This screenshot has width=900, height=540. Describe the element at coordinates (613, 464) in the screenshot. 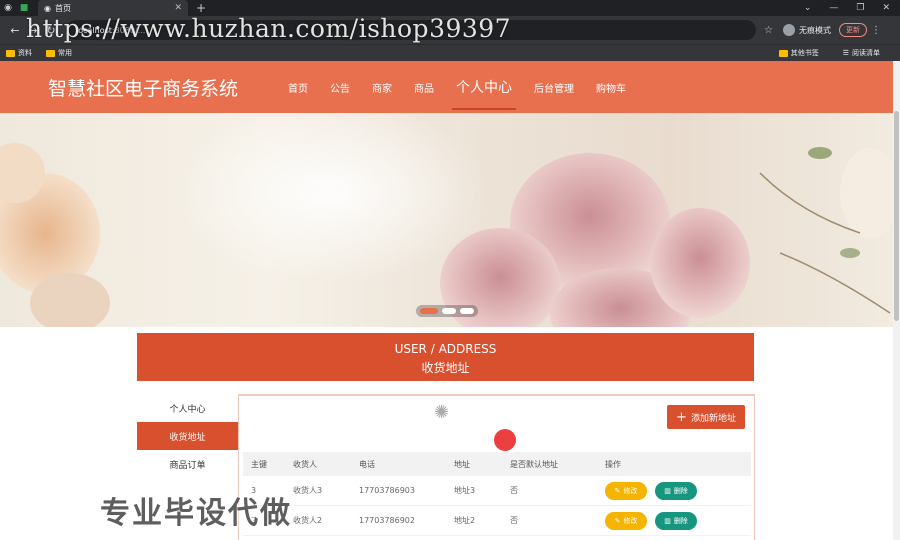

I see `col-actions: 操作` at that location.